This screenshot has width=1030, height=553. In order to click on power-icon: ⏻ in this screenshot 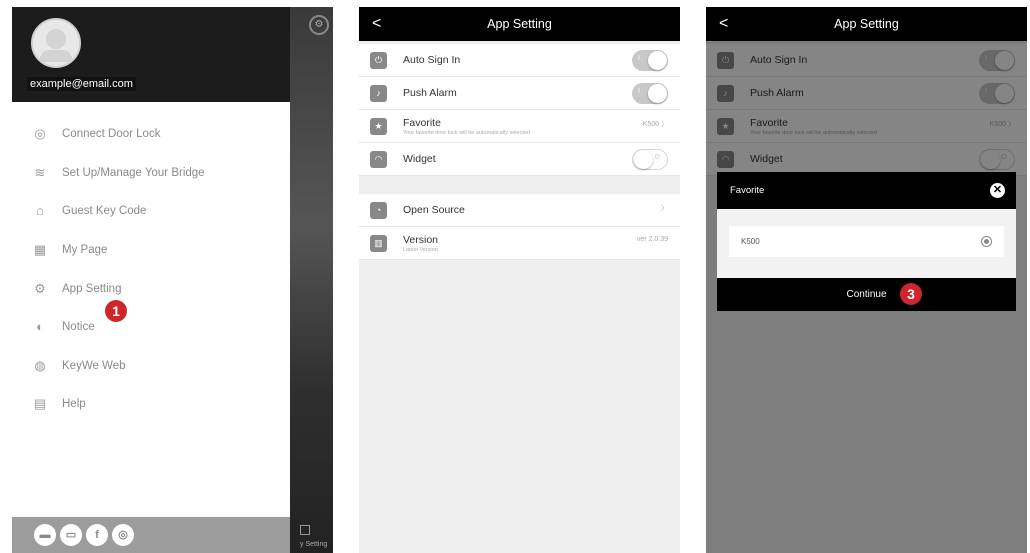, I will do `click(378, 60)`.